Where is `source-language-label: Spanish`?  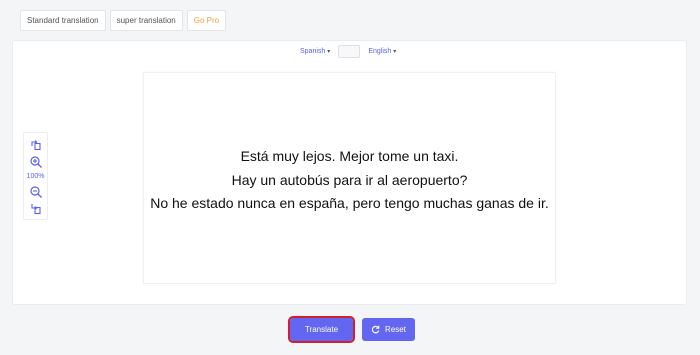 source-language-label: Spanish is located at coordinates (313, 51).